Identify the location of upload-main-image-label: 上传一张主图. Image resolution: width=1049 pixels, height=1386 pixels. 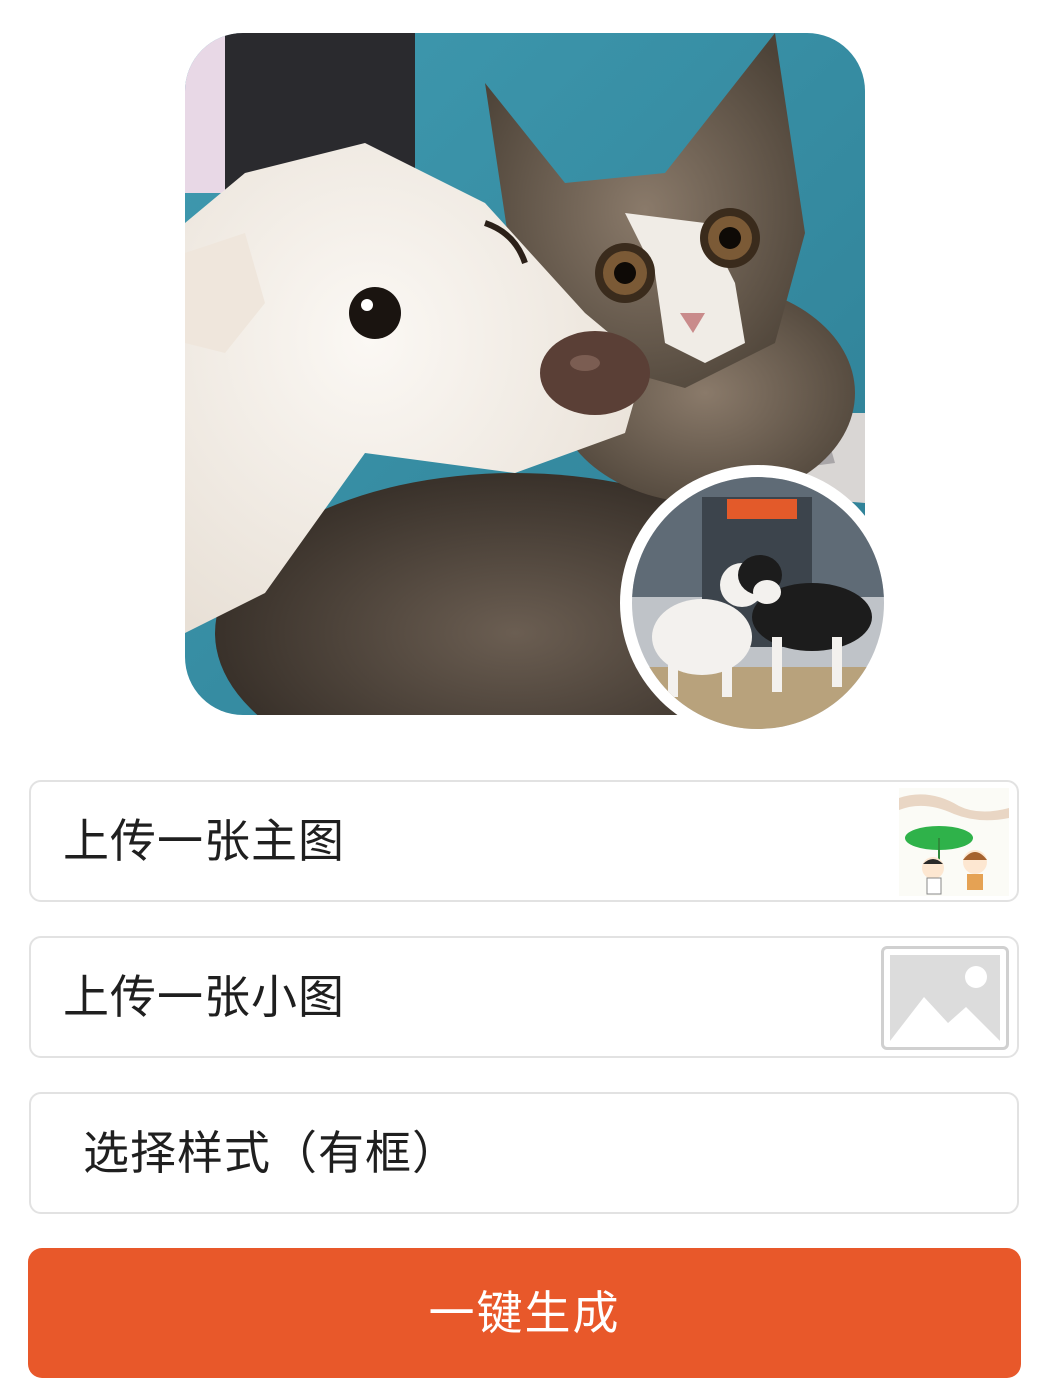
(204, 841).